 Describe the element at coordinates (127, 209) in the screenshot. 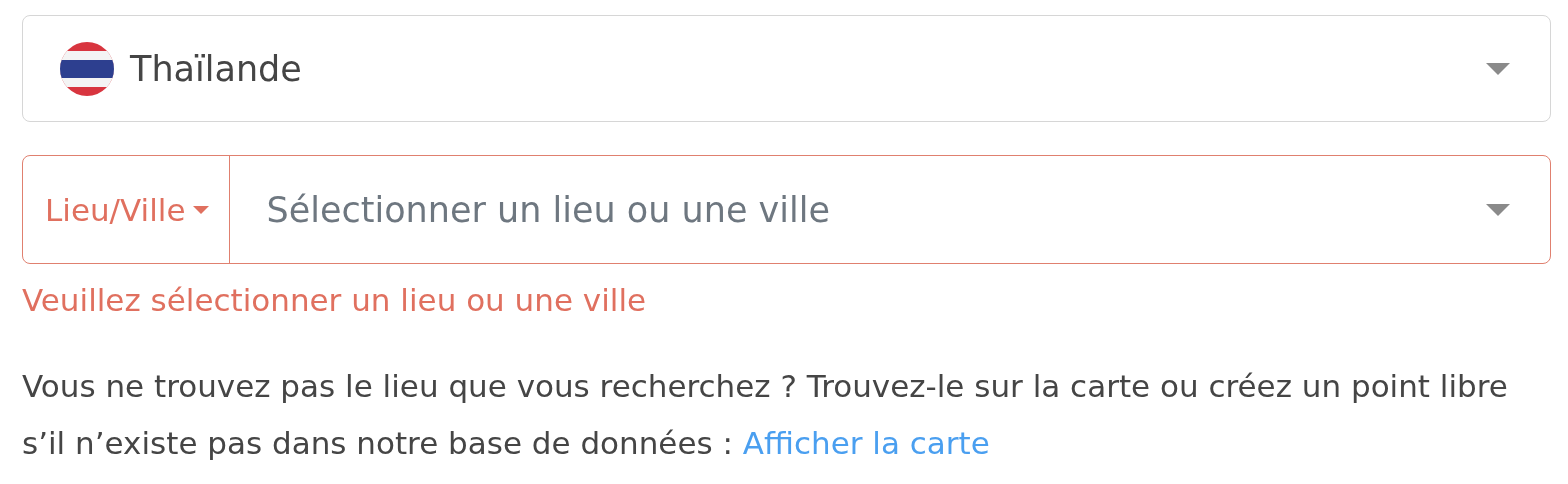

I see `type-dropdown-button: Lieu/Ville` at that location.